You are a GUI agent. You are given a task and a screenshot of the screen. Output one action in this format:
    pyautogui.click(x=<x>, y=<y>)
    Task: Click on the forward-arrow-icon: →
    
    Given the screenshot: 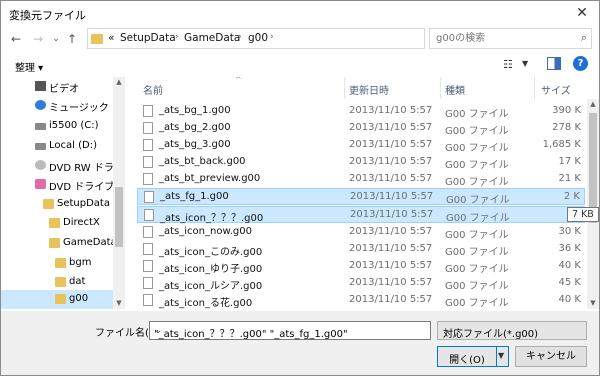 What is the action you would take?
    pyautogui.click(x=38, y=39)
    